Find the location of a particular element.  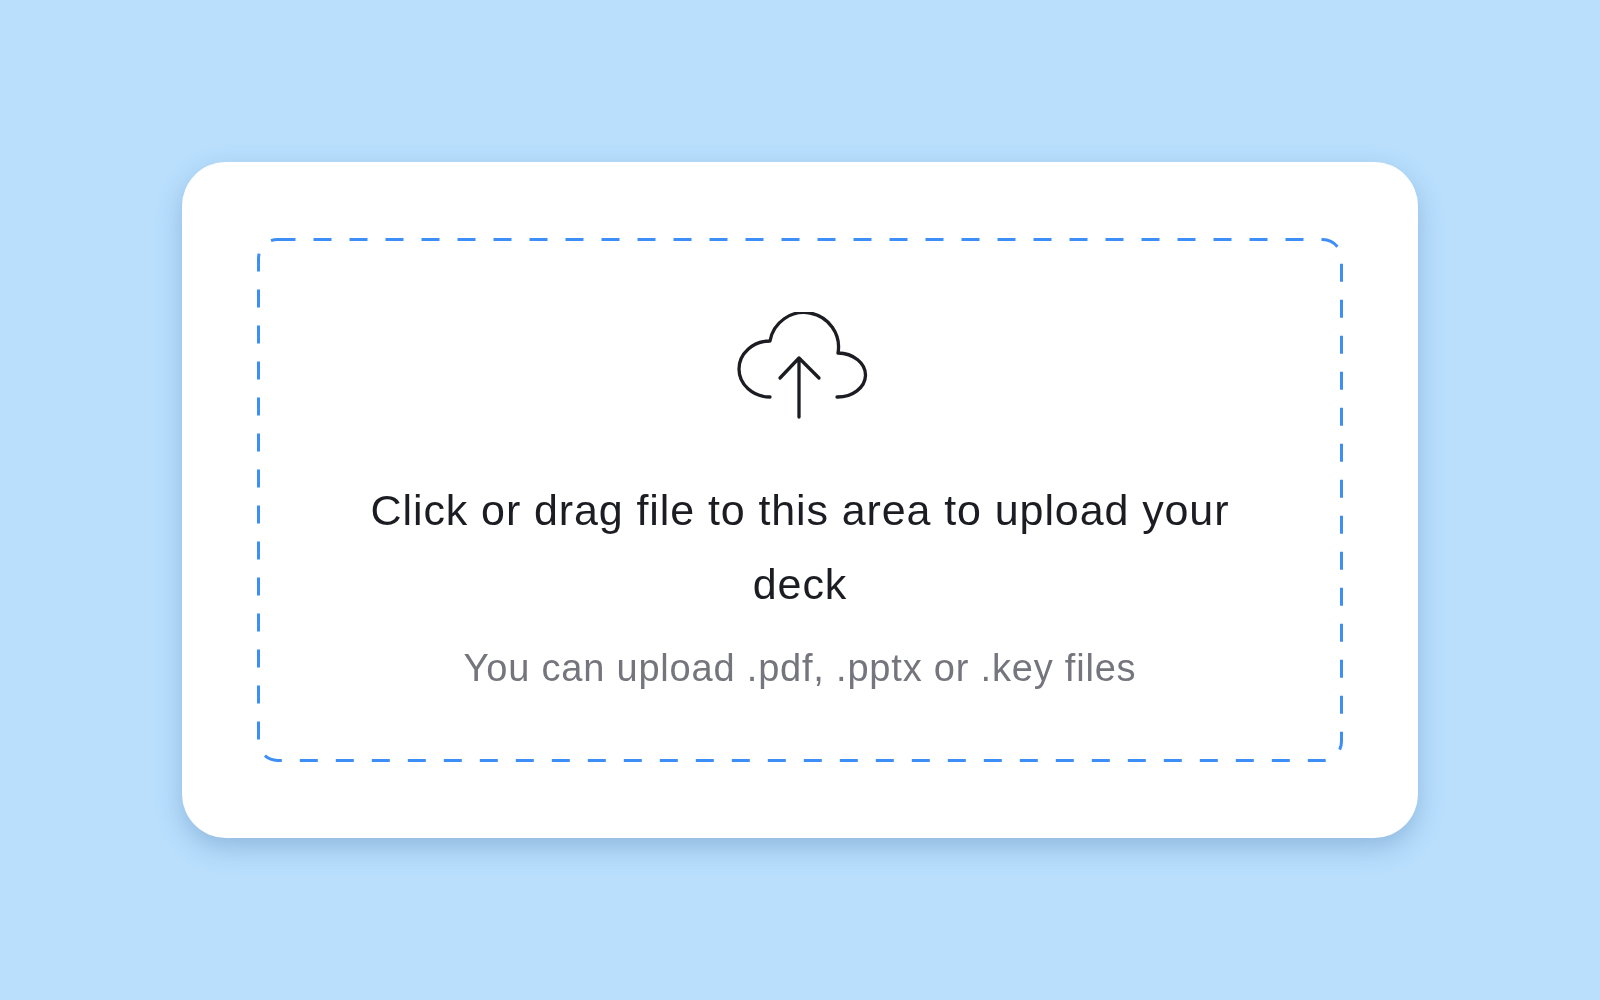

file-types-hint: You can upload .pdf, .pptx or .key files is located at coordinates (800, 668).